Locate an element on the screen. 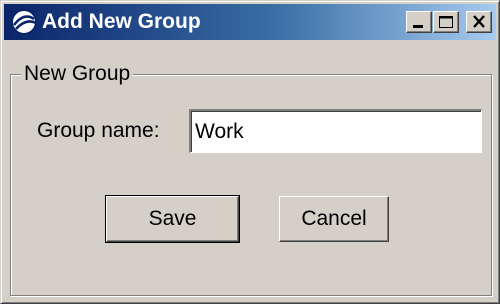 The image size is (500, 304). window-title: Add New Group is located at coordinates (121, 21).